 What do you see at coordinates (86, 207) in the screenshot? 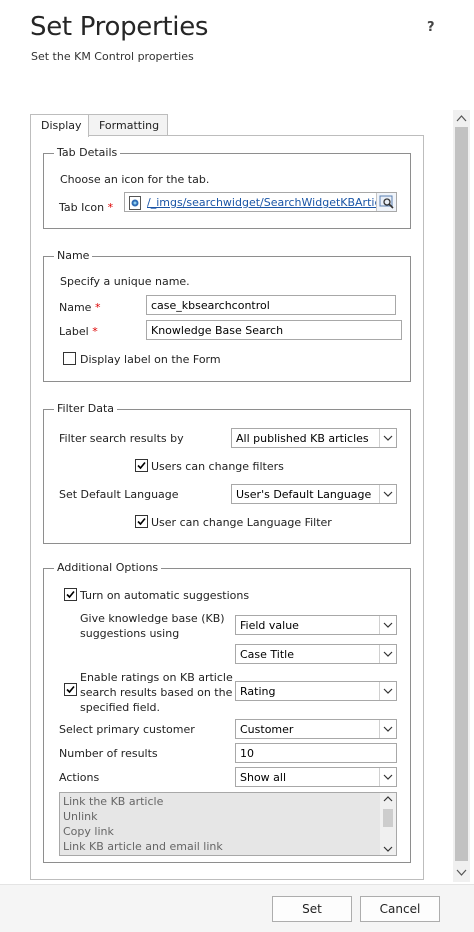
I see `tab-icon-label: Tab Icon *` at bounding box center [86, 207].